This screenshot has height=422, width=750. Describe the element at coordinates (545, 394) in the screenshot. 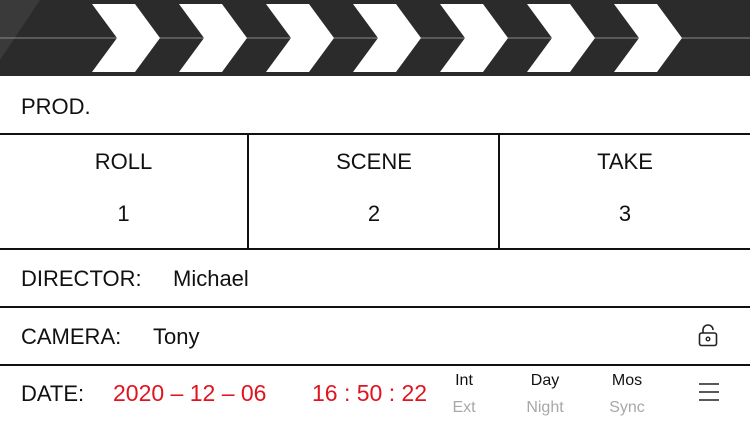

I see `day-night-toggle: Day Night` at that location.